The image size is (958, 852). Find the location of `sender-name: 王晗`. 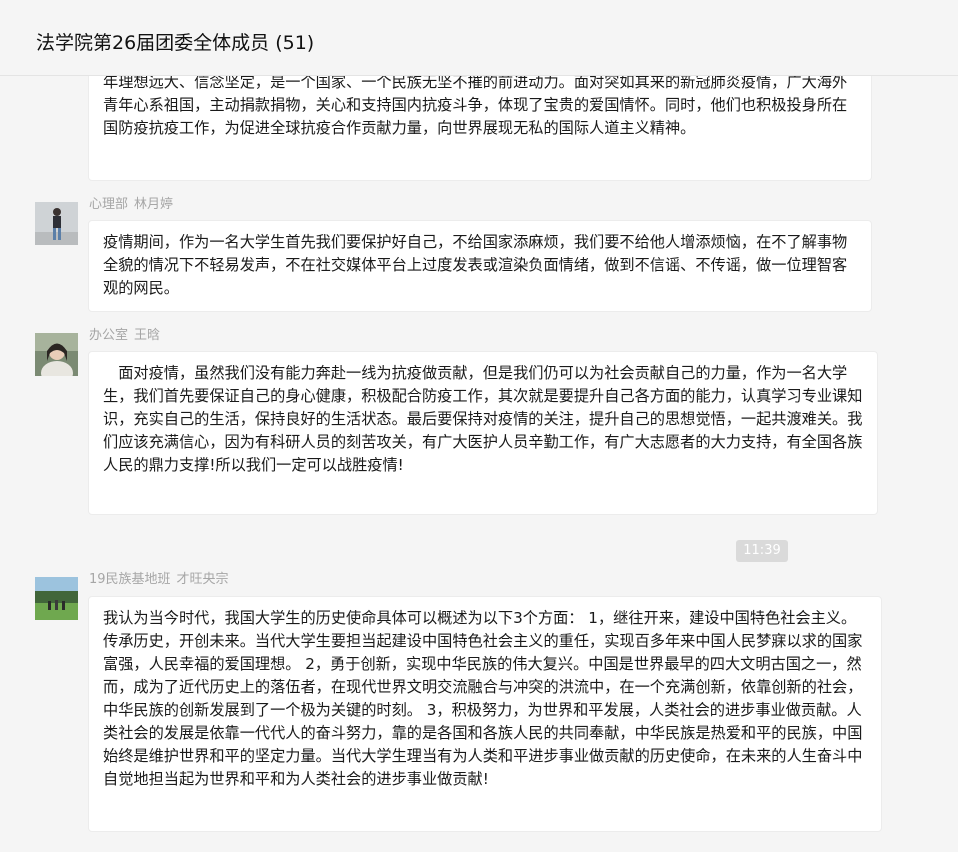

sender-name: 王晗 is located at coordinates (147, 335).